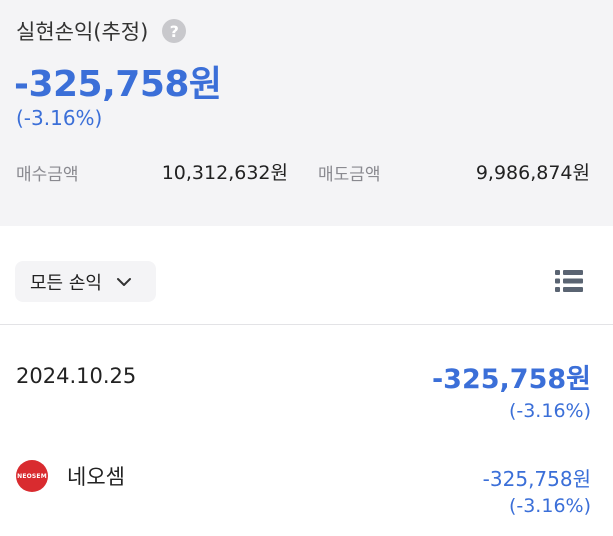 This screenshot has height=536, width=613. Describe the element at coordinates (59, 118) in the screenshot. I see `total-realized-rate: (-3.16%)` at that location.